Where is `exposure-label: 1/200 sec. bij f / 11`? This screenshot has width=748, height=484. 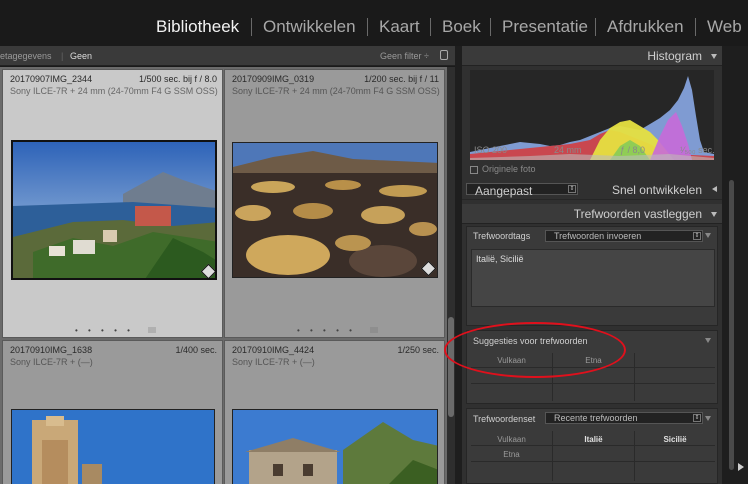
exposure-label: 1/200 sec. bij f / 11 is located at coordinates (401, 79).